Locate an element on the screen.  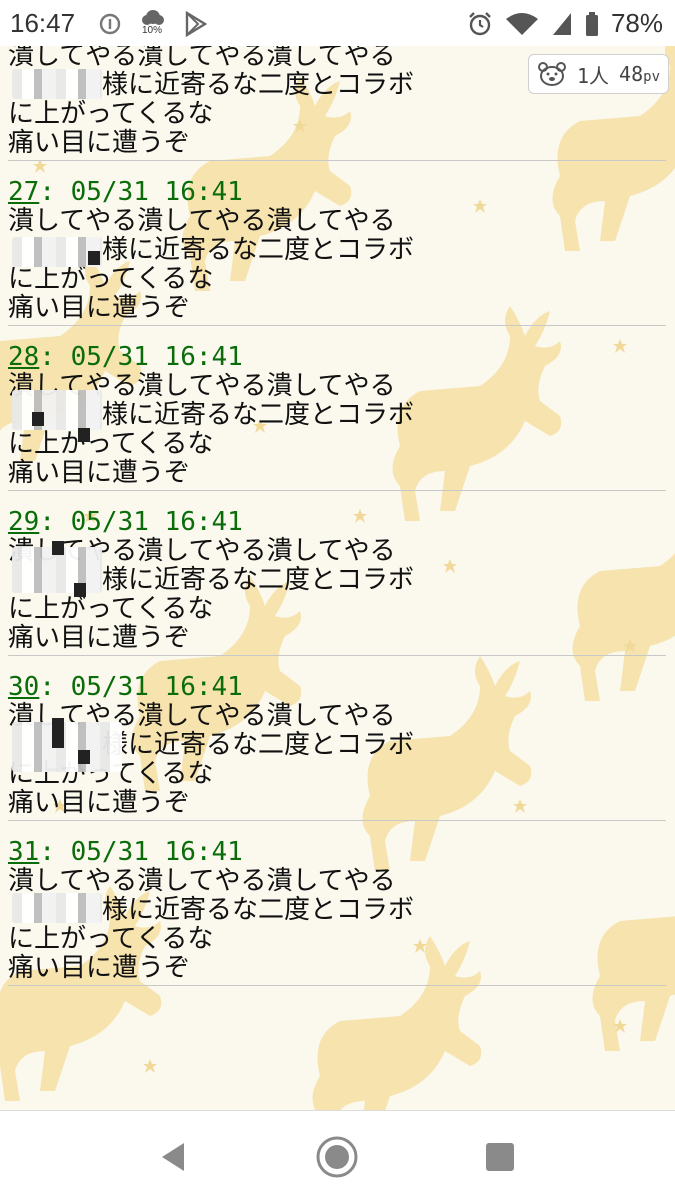
weather-icon: 10% is located at coordinates (153, 24).